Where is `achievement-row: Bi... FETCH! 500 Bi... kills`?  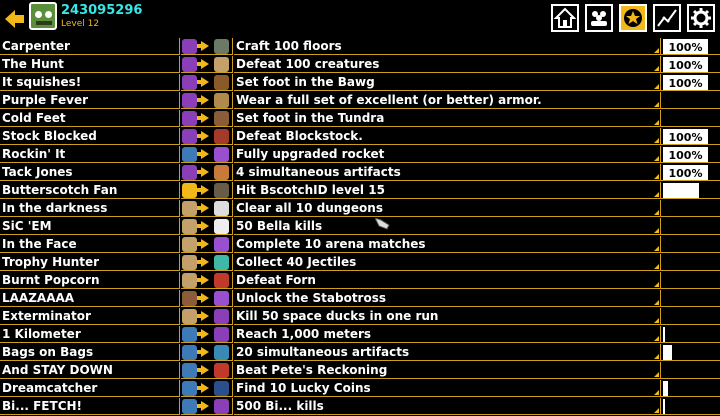
achievement-row: Bi... FETCH! 500 Bi... kills is located at coordinates (360, 407).